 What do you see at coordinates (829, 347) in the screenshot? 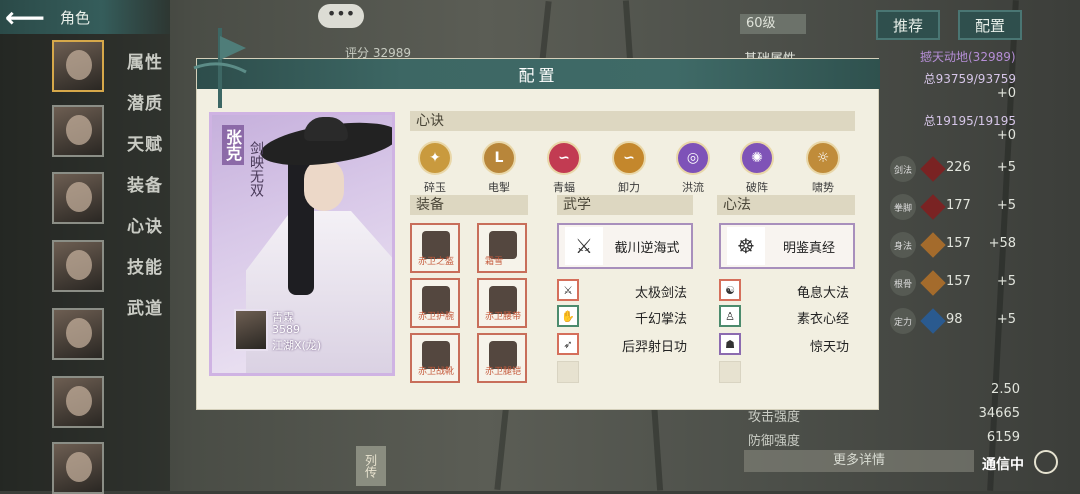
I see `skill-name: 惊天功` at bounding box center [829, 347].